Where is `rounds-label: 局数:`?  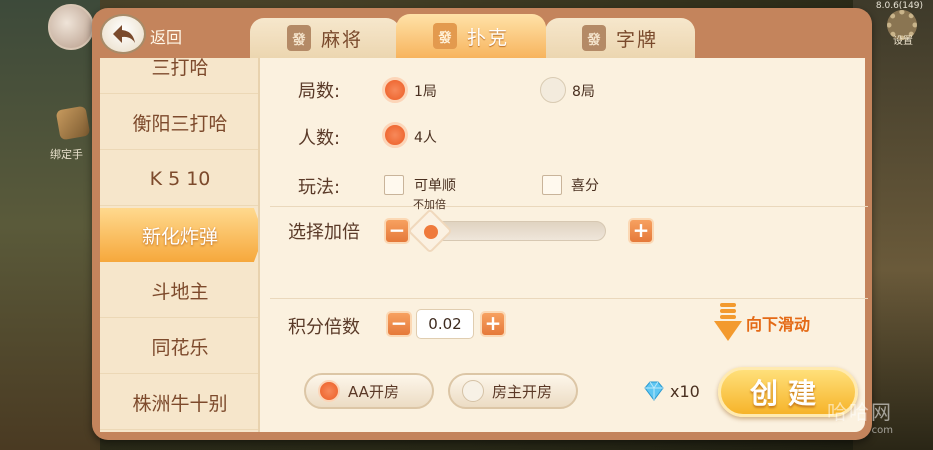
rounds-label: 局数: is located at coordinates (319, 91).